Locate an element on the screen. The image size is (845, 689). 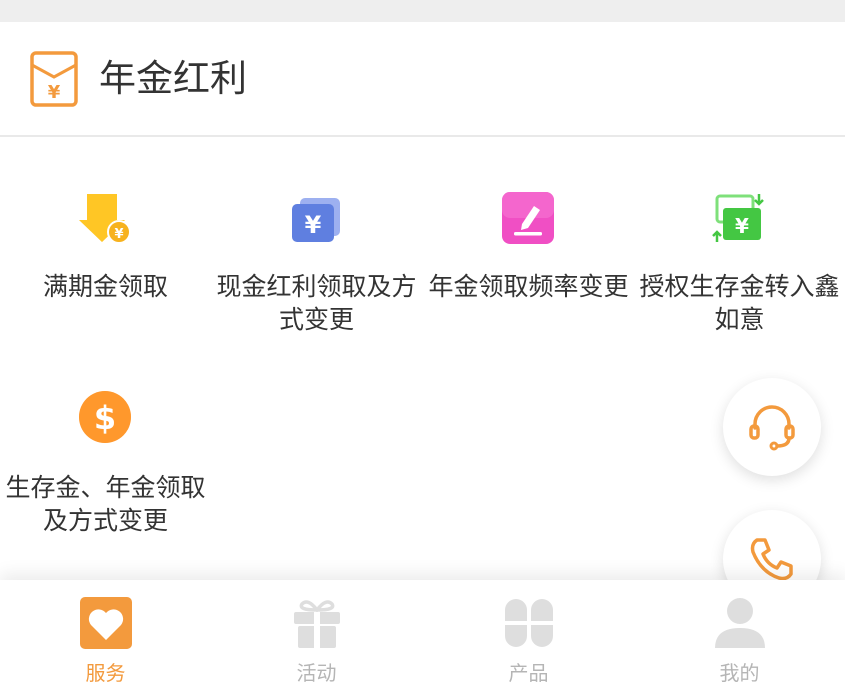
edit-pen-icon is located at coordinates (528, 218).